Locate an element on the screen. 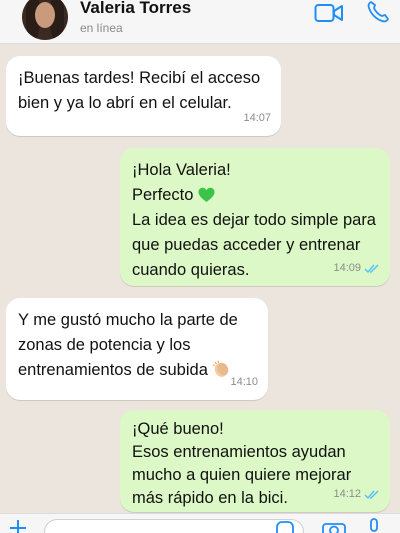 The width and height of the screenshot is (400, 533). message-line-text: Perfecto is located at coordinates (163, 195).